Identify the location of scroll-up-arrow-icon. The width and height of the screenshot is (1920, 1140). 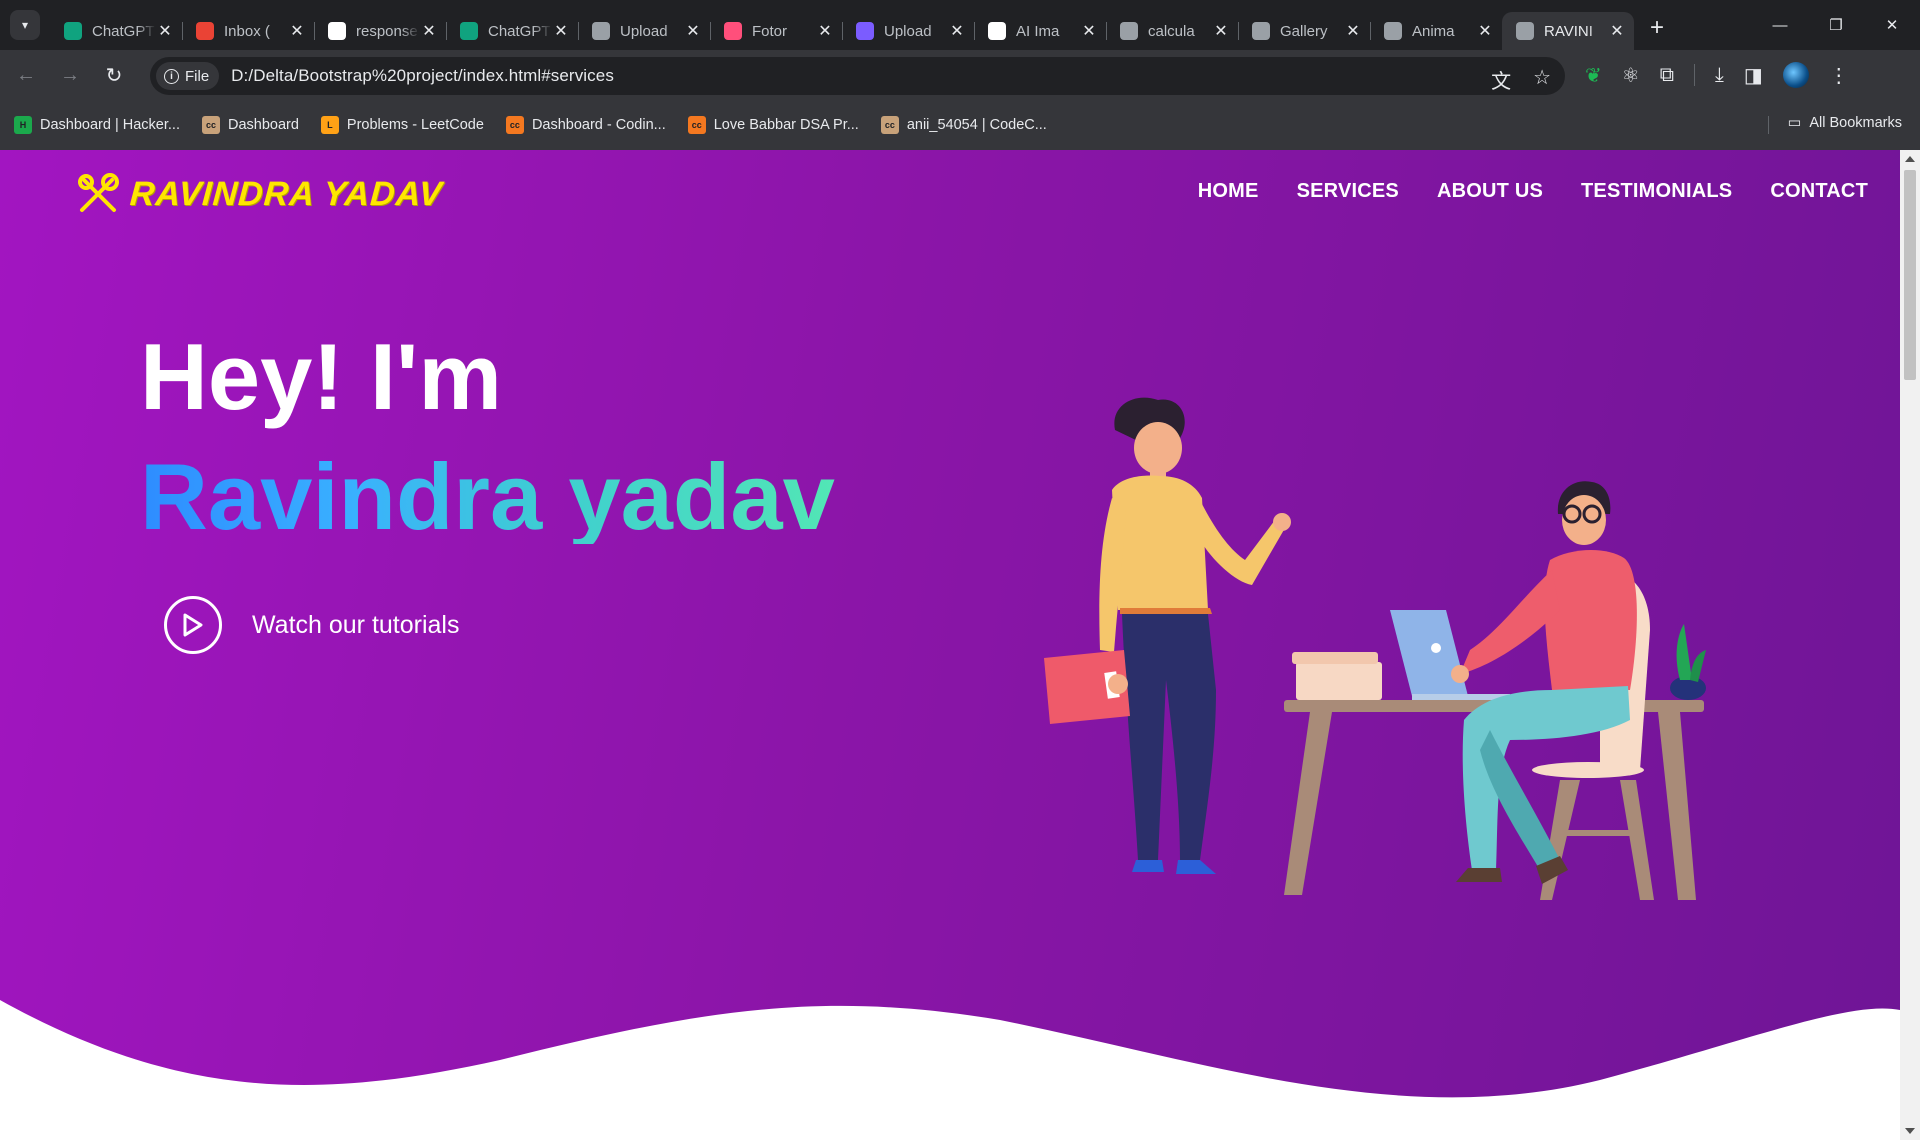
(1910, 159).